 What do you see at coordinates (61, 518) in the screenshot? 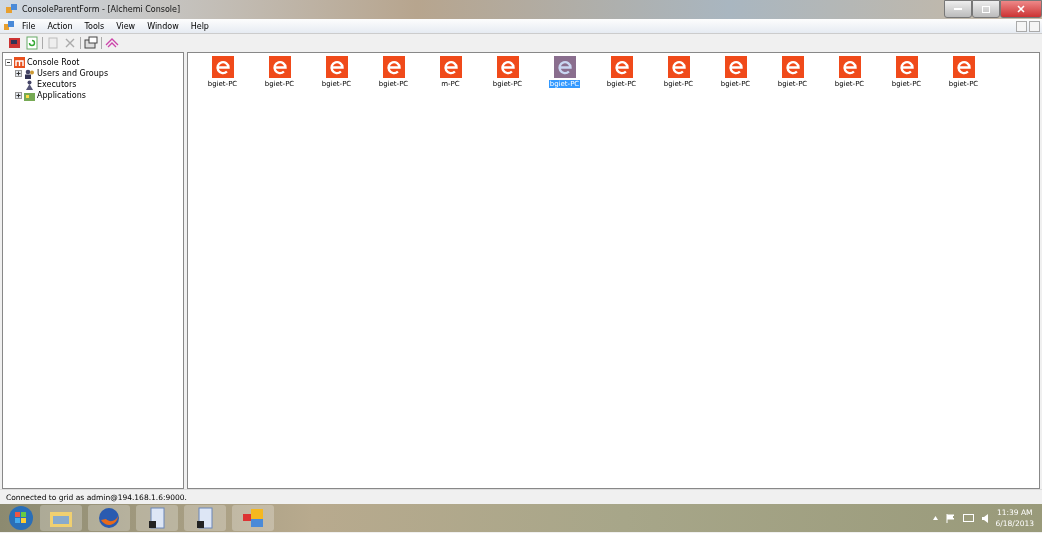
I see `folder-icon` at bounding box center [61, 518].